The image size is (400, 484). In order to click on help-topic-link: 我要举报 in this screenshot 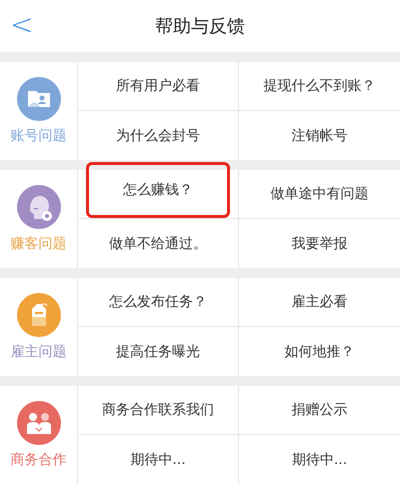, I will do `click(320, 243)`.